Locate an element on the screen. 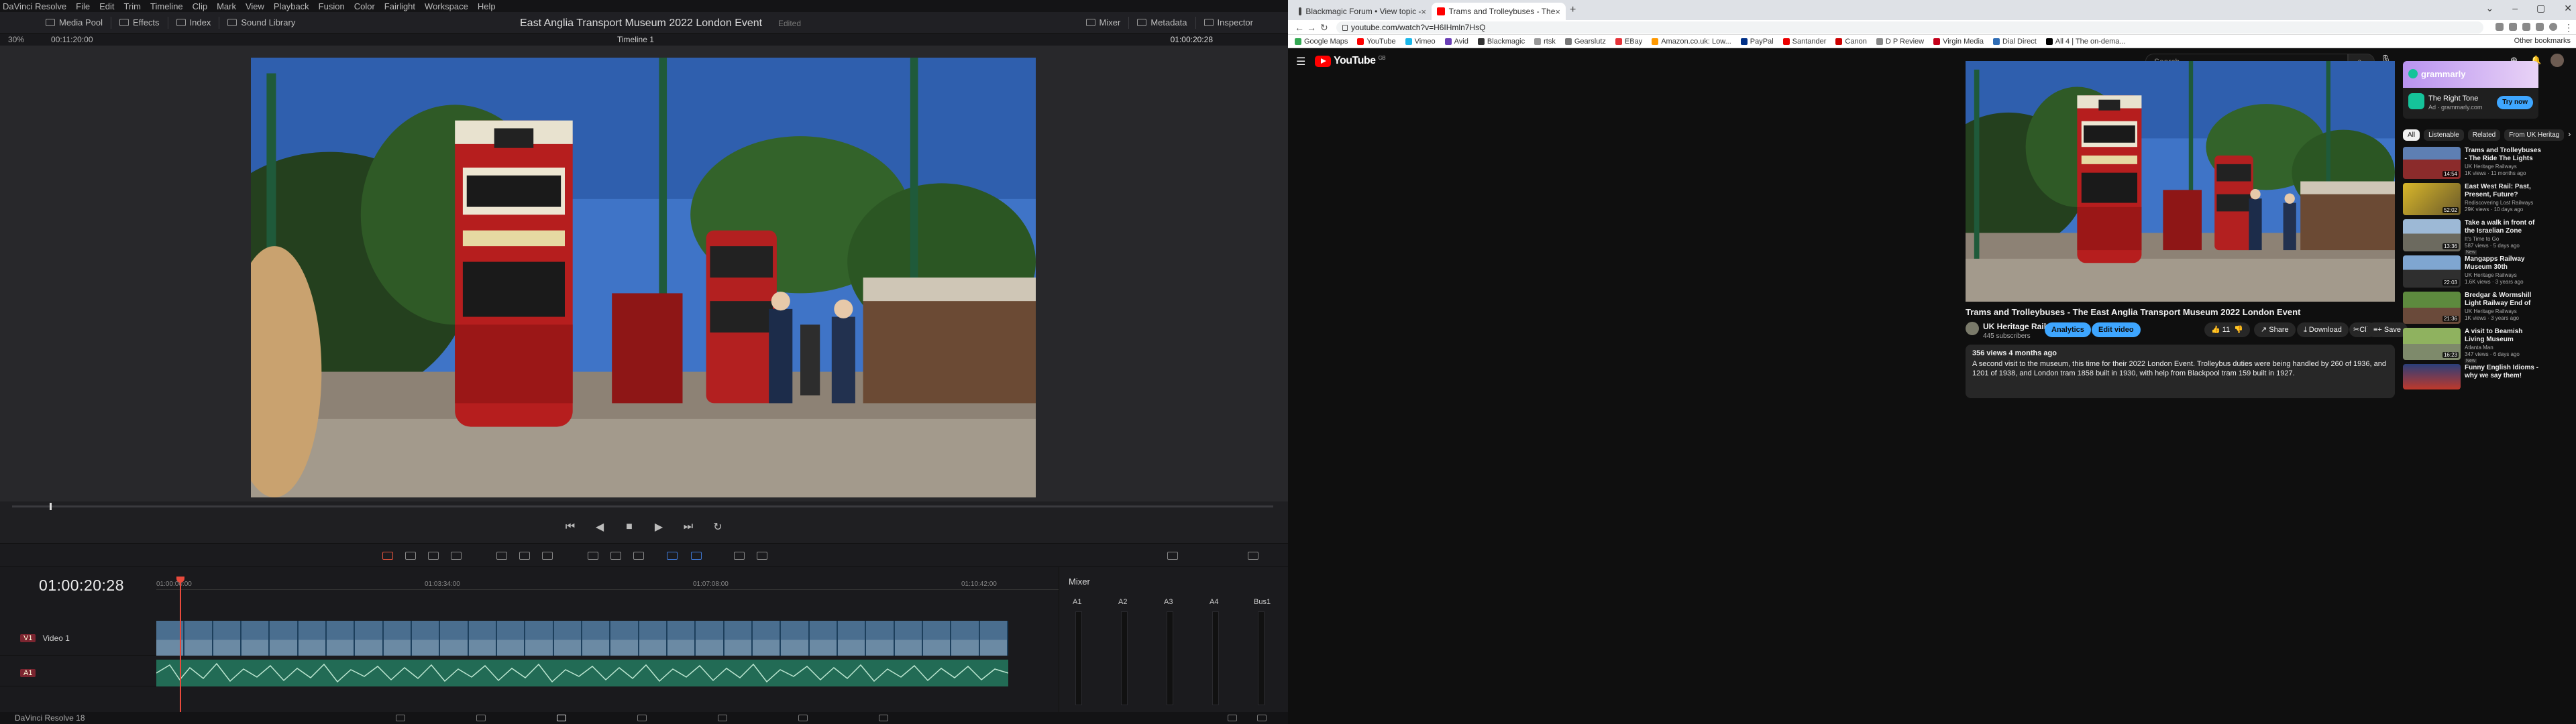 Image resolution: width=2576 pixels, height=724 pixels. mixer-button: Mixer is located at coordinates (1103, 22).